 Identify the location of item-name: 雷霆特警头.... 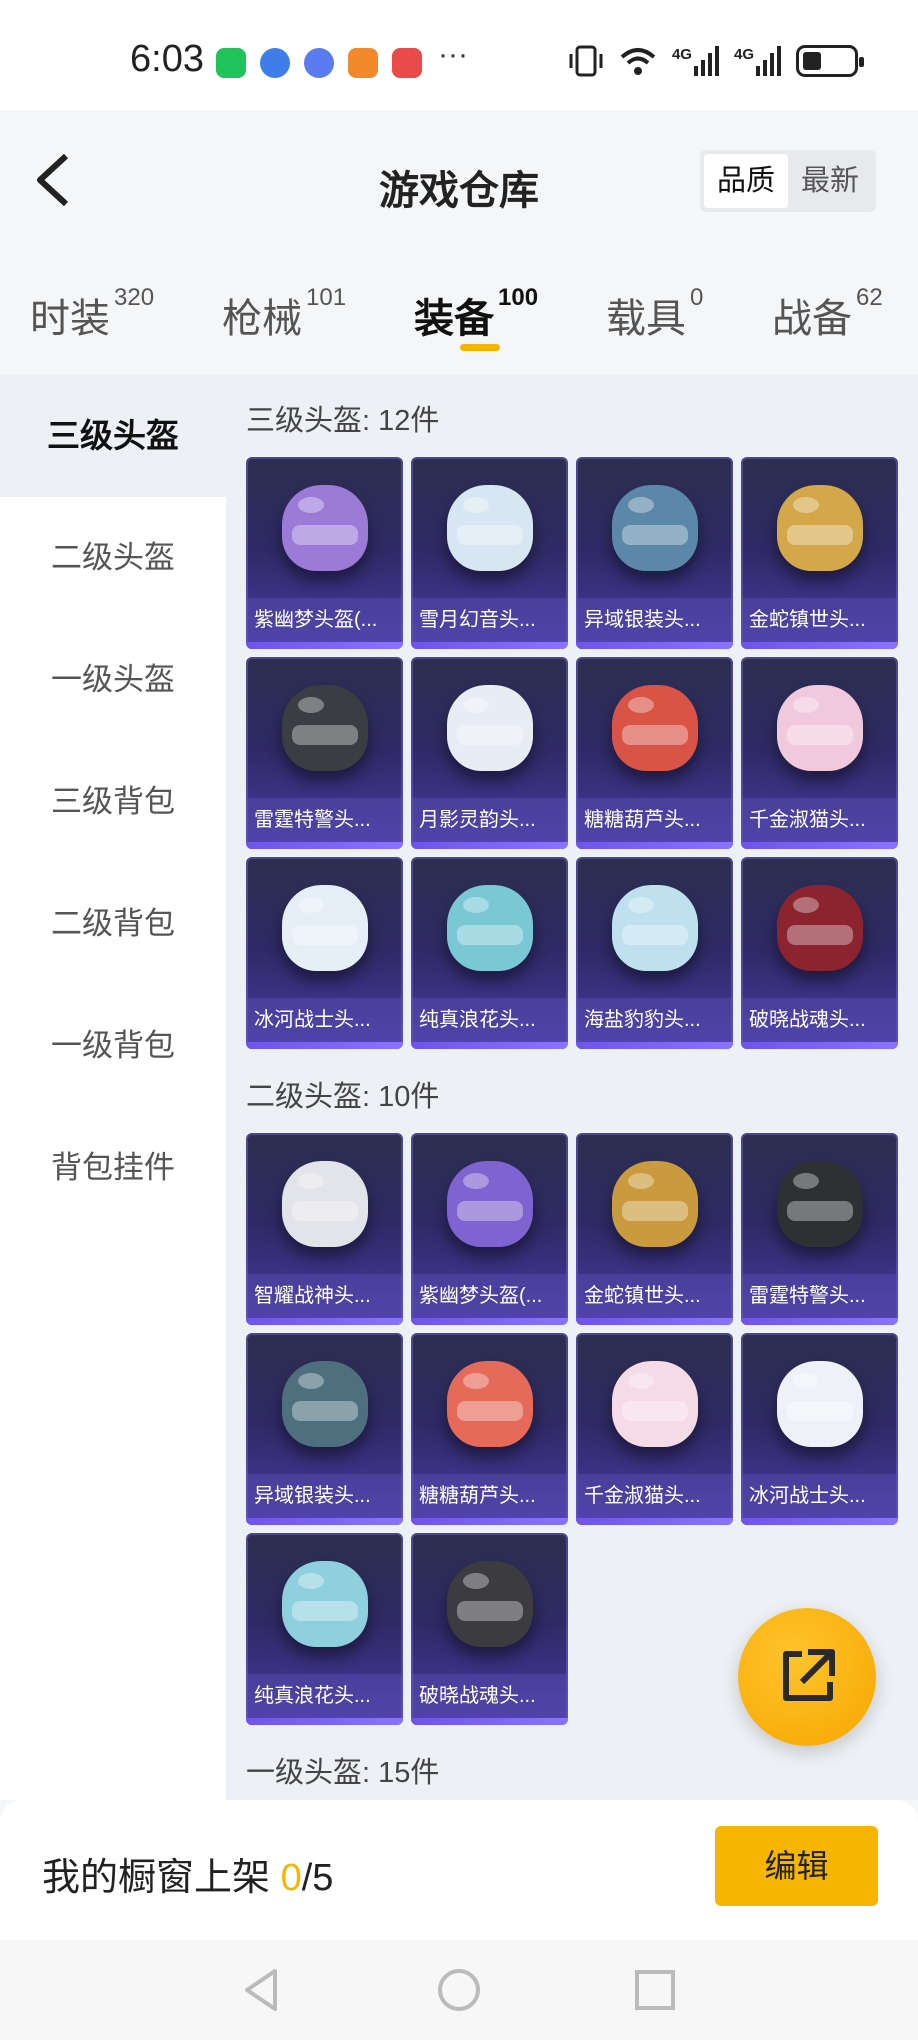
(324, 820).